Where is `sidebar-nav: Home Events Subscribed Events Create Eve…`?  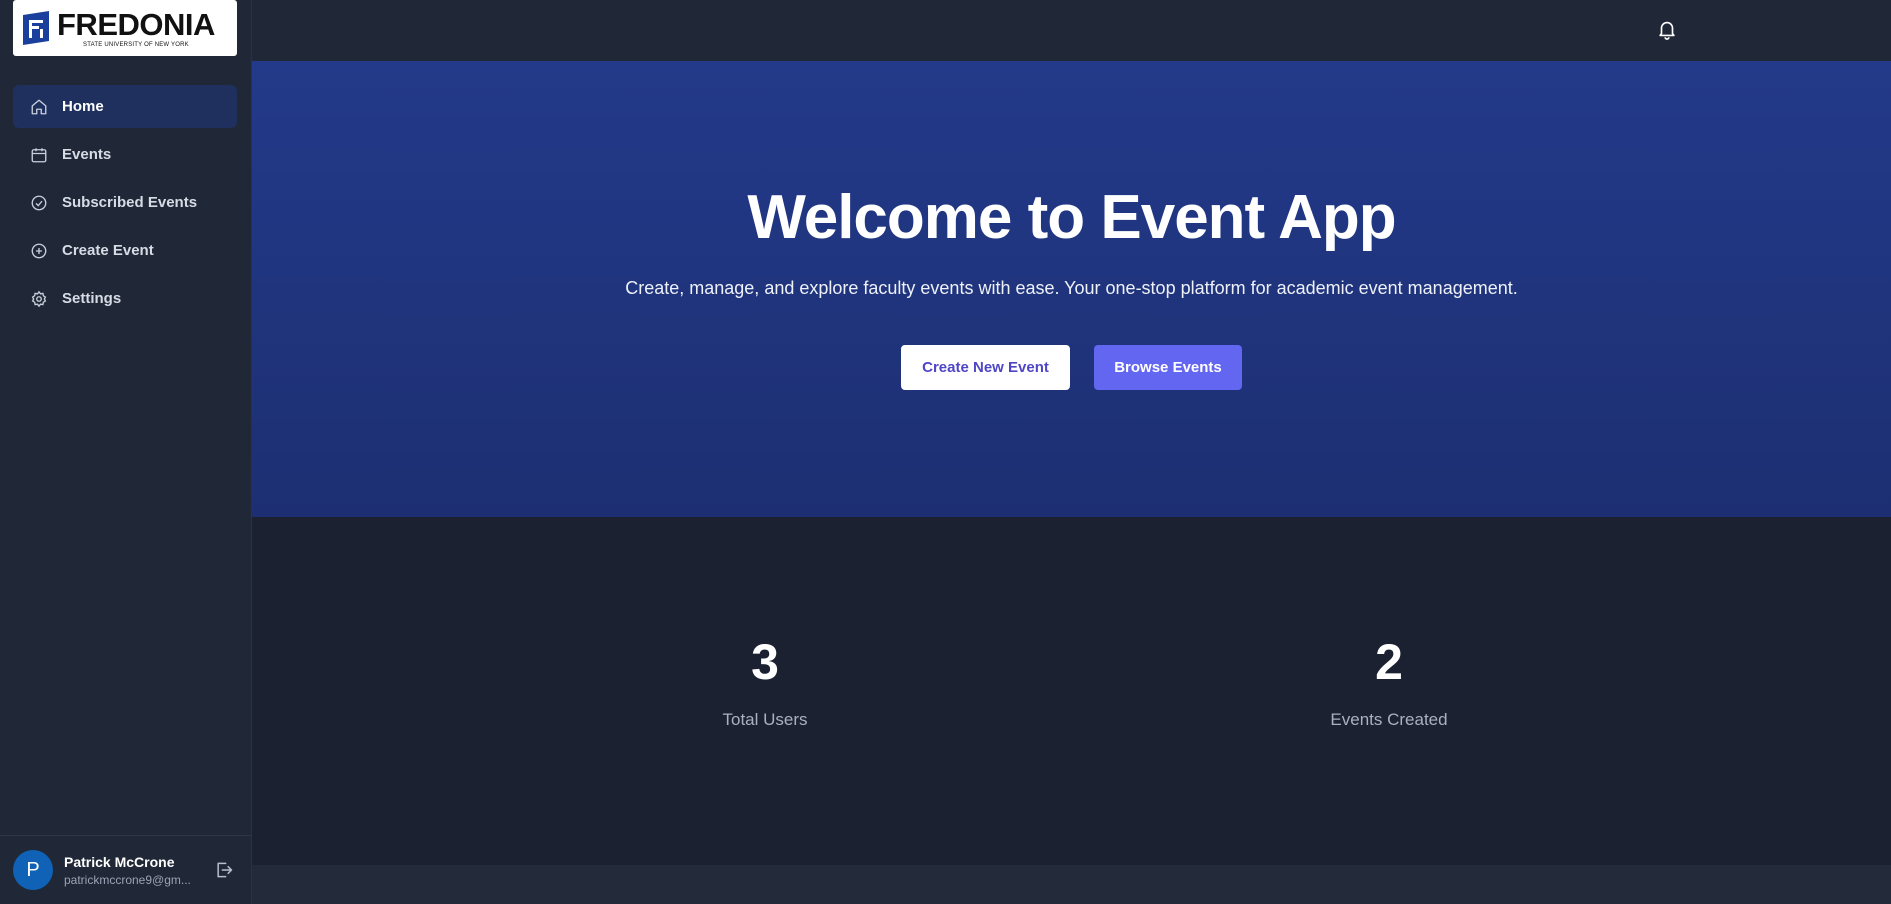 sidebar-nav: Home Events Subscribed Events Create Eve… is located at coordinates (125, 205).